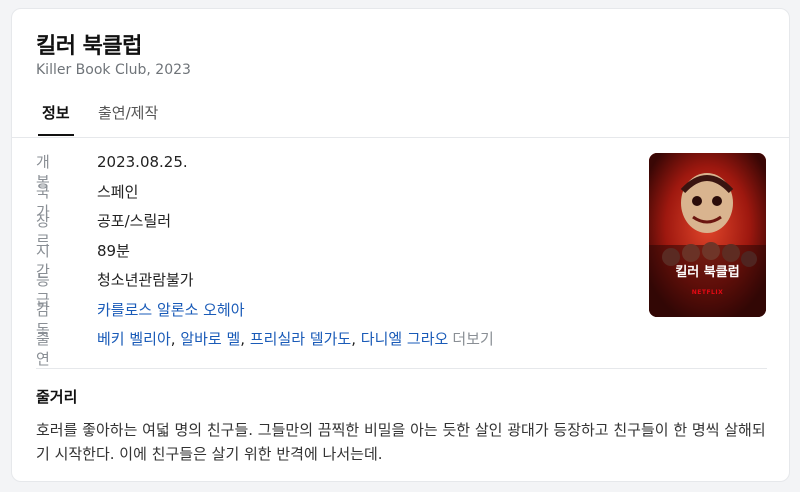 The width and height of the screenshot is (800, 492). Describe the element at coordinates (300, 339) in the screenshot. I see `cast-link: 프리실라 델가도` at that location.